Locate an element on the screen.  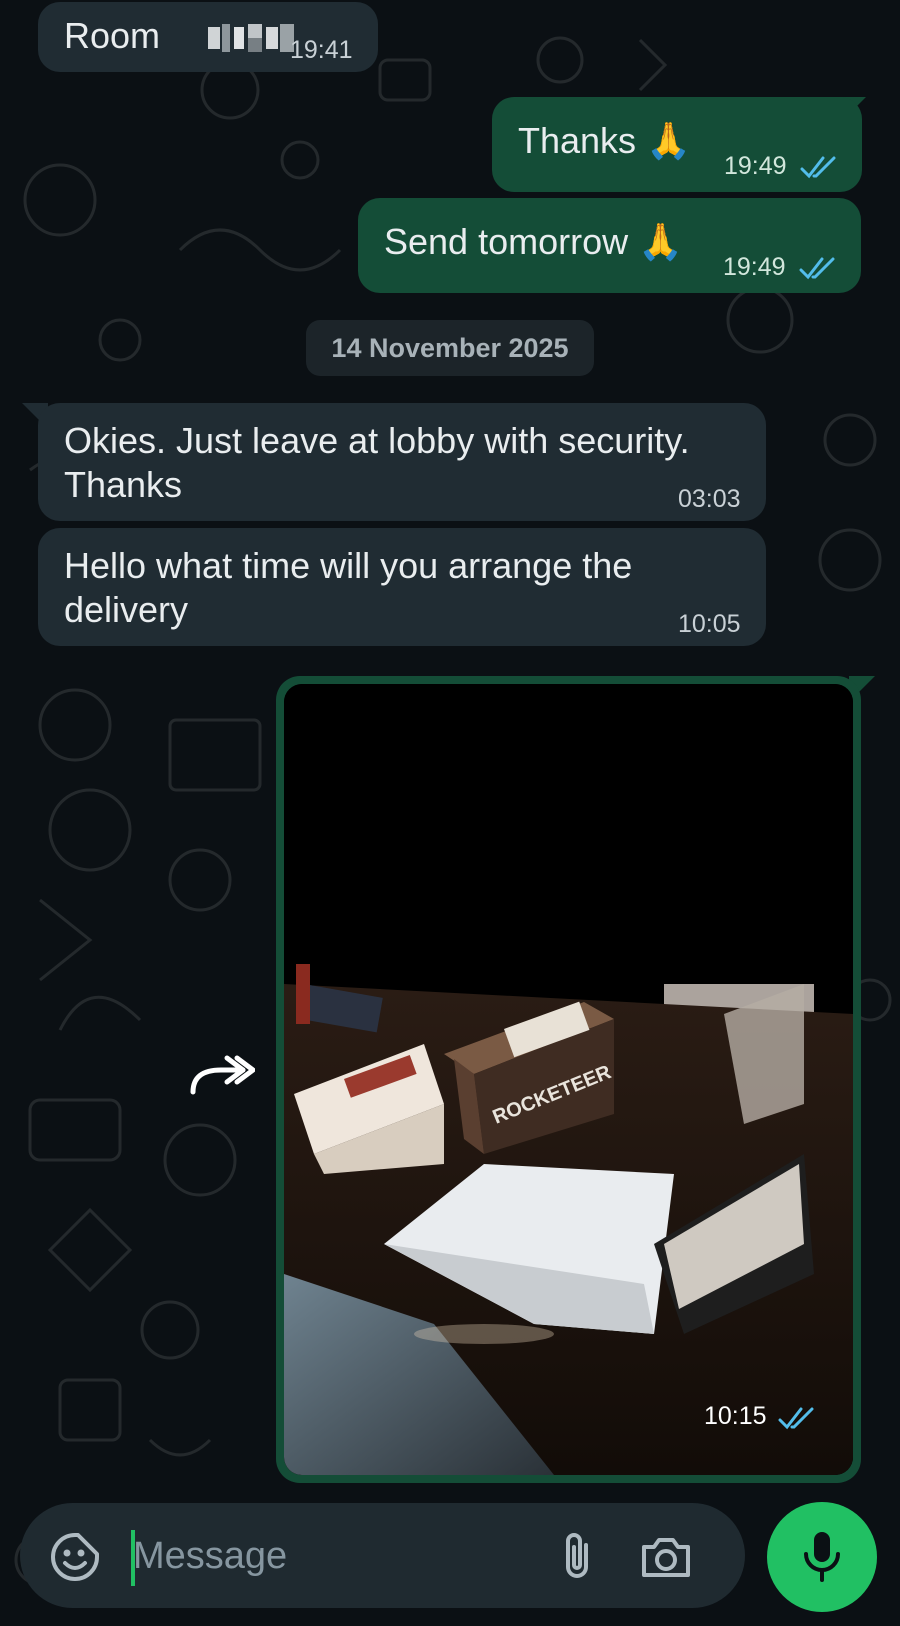
forward-arrow-icon is located at coordinates (220, 1076).